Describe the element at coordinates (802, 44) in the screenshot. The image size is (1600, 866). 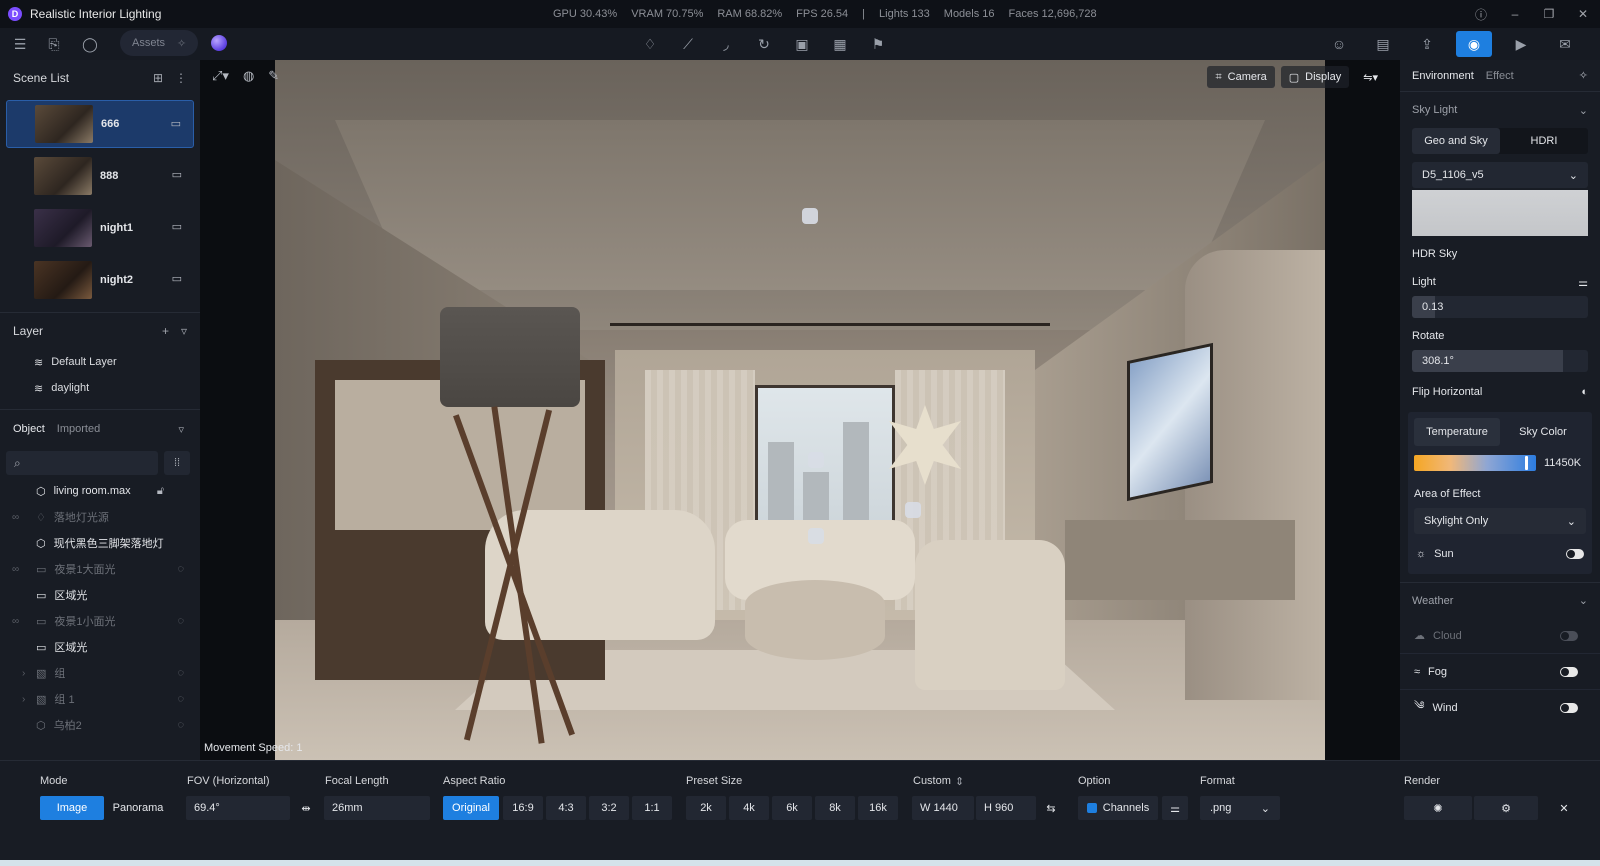
I see `box-tool-icon: ▣` at that location.